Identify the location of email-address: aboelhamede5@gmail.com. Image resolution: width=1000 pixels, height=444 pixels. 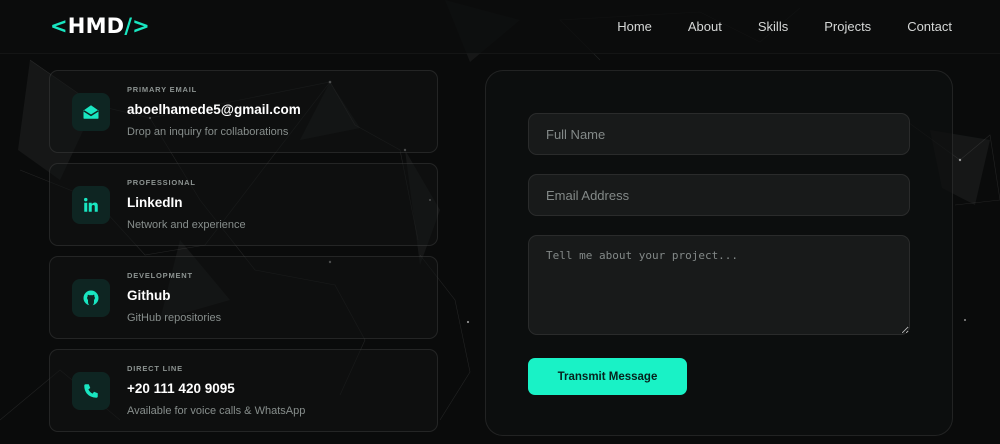
(214, 109).